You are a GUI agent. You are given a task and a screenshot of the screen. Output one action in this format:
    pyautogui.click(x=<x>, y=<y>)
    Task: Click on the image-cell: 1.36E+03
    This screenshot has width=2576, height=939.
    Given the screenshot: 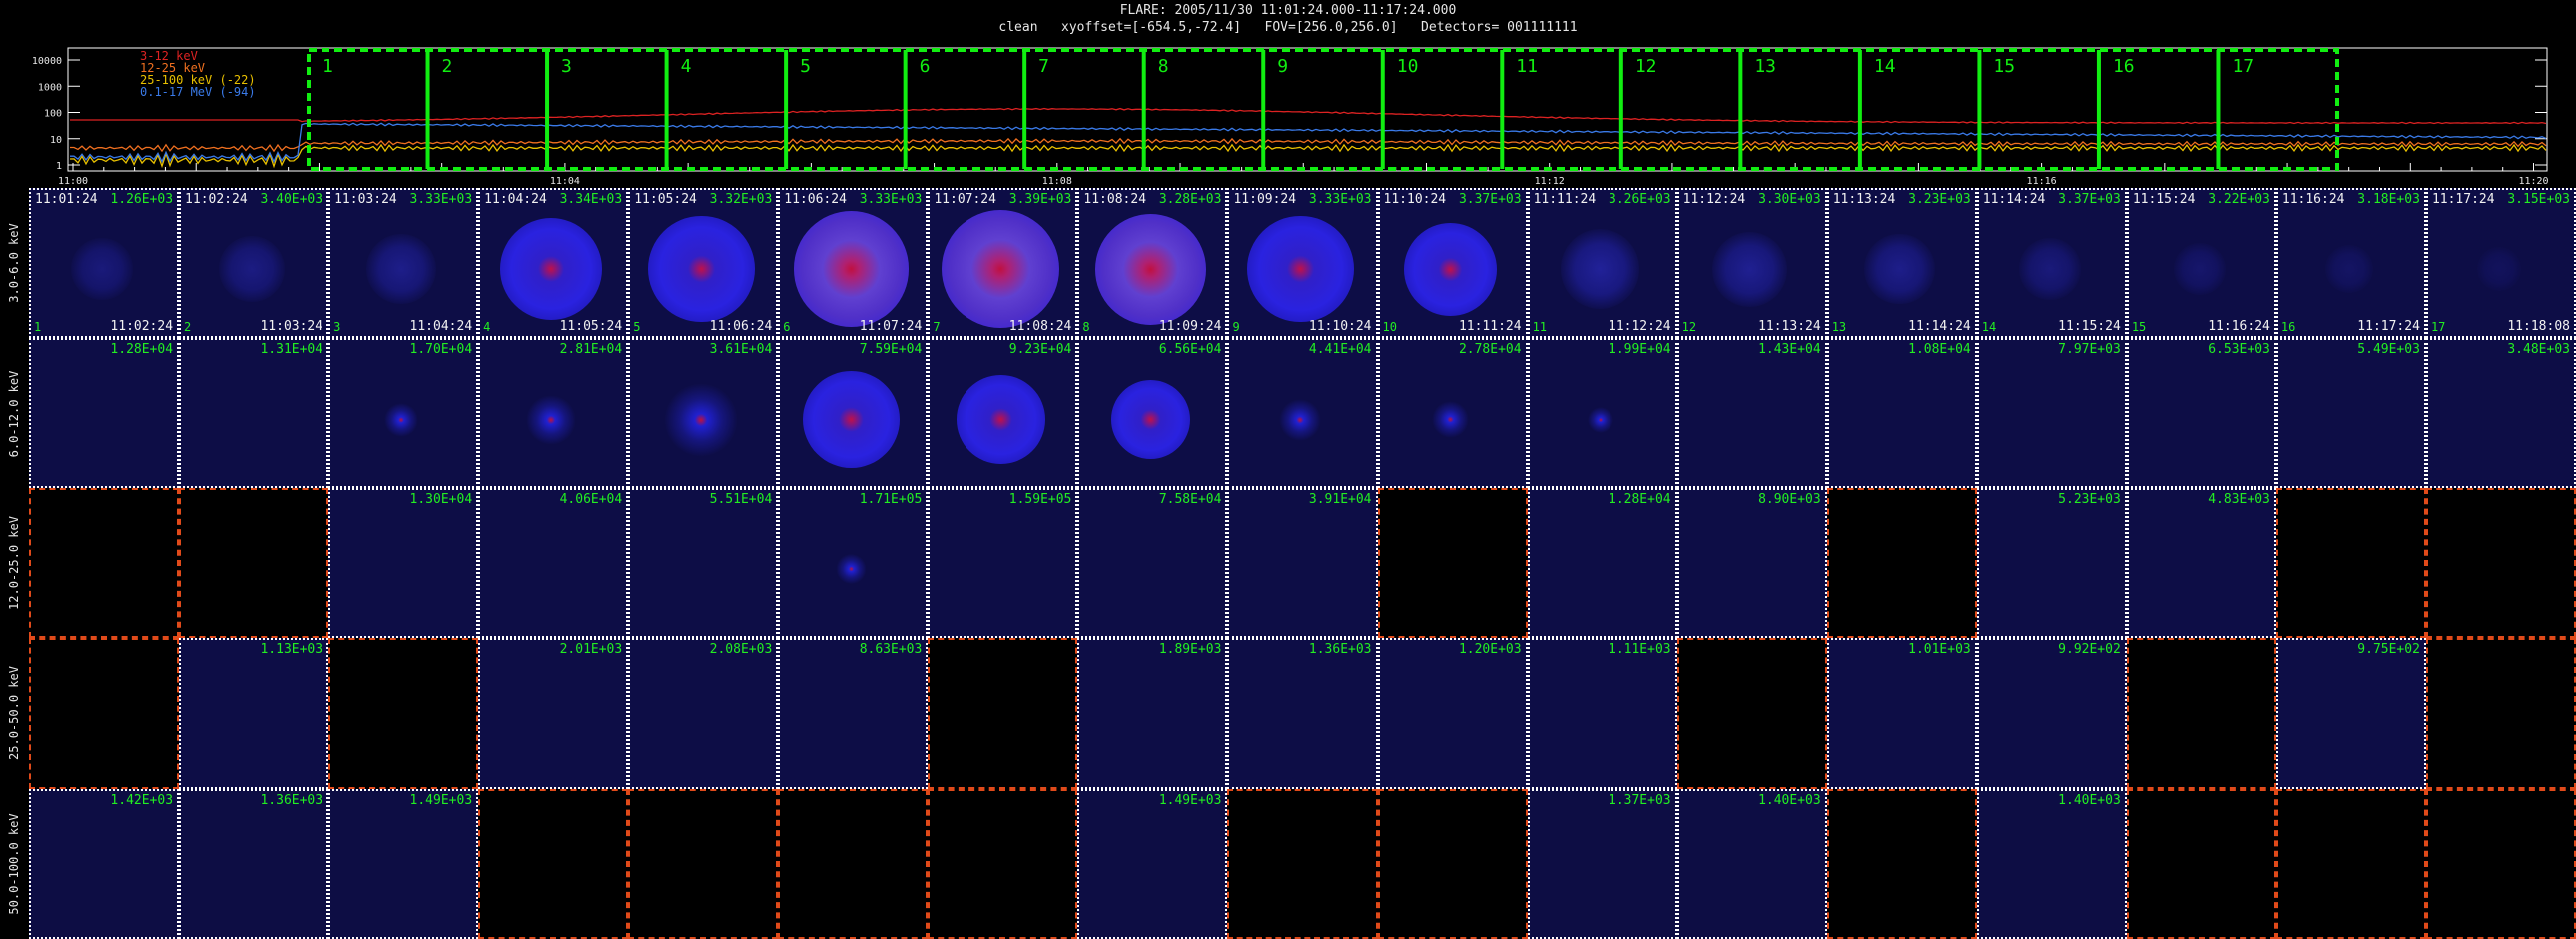 What is the action you would take?
    pyautogui.click(x=254, y=864)
    